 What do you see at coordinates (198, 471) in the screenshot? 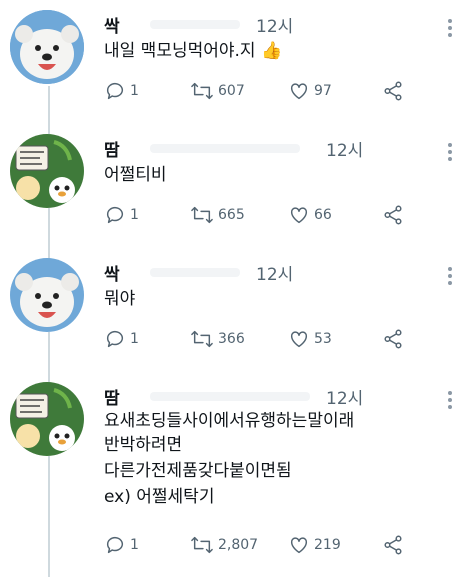
I see `tweet-text-line: 다른가전제품갖다붙이면됨` at bounding box center [198, 471].